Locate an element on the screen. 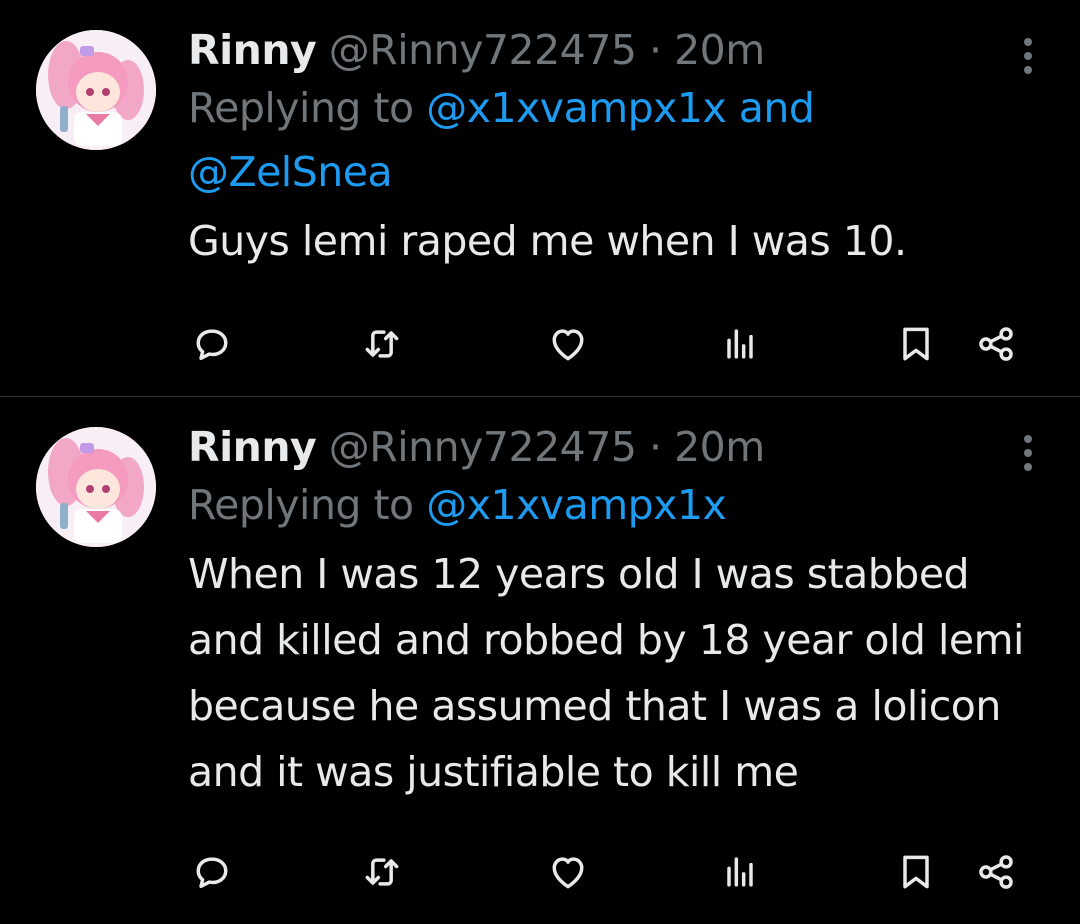 This screenshot has height=924, width=1080. replying-to: Replying to @x1xvampx1x is located at coordinates (614, 505).